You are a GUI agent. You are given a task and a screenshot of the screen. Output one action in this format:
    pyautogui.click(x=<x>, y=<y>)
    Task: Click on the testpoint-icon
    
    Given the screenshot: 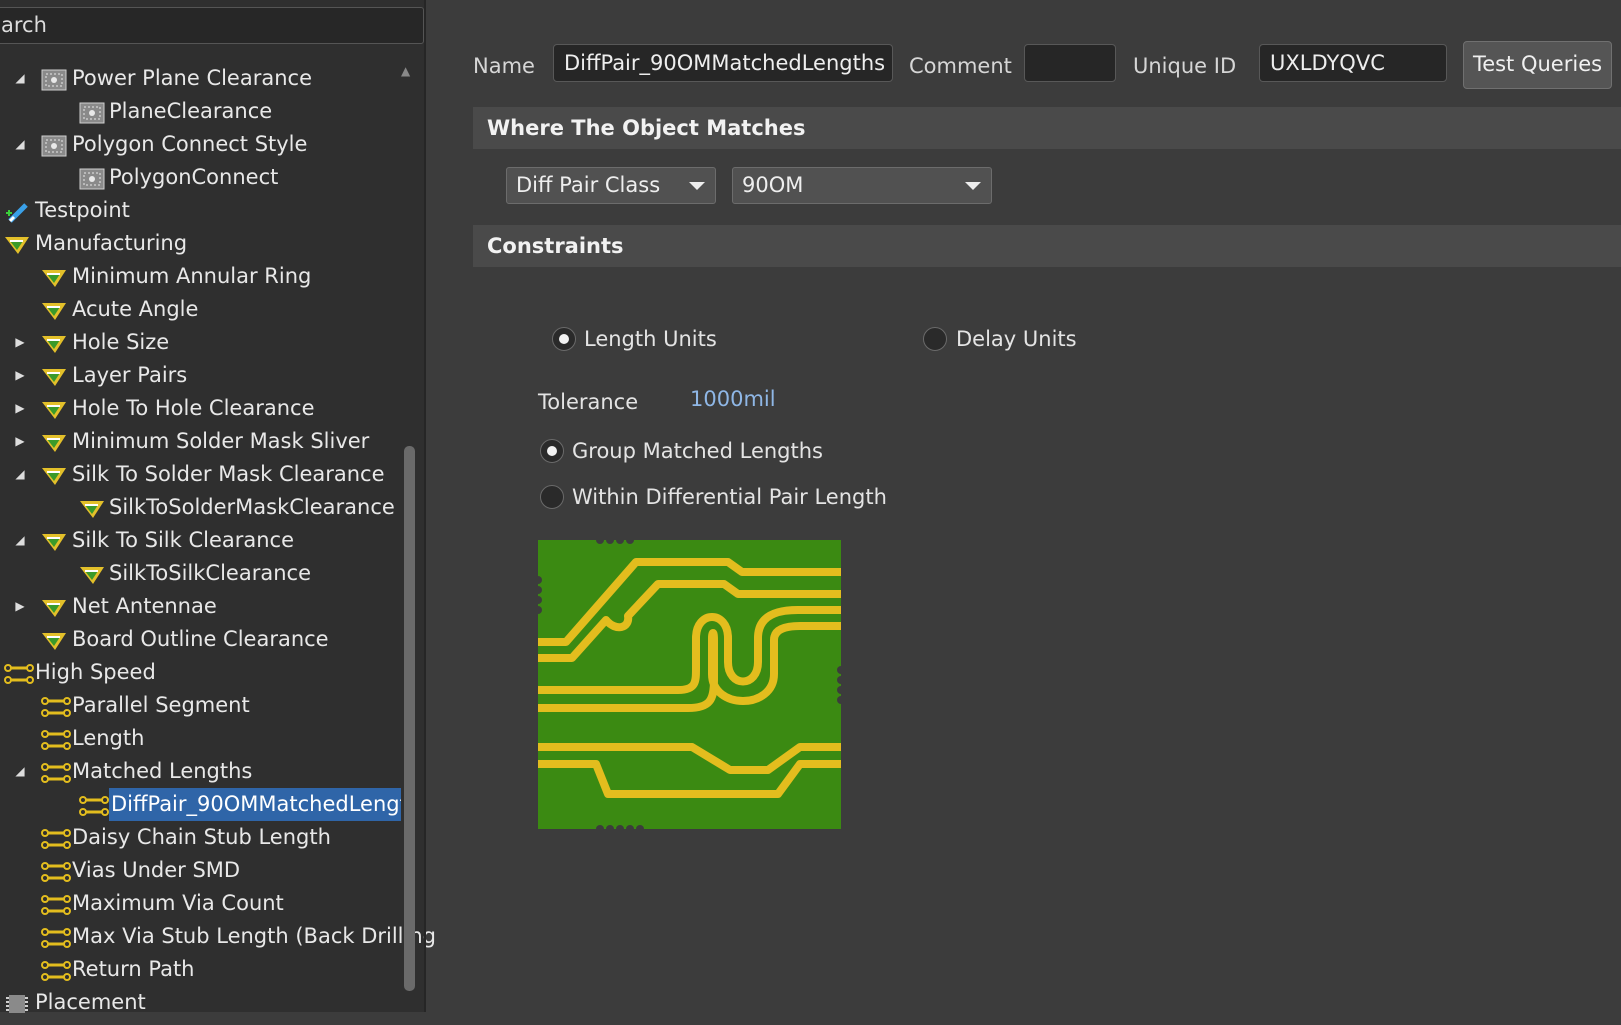 What is the action you would take?
    pyautogui.click(x=17, y=211)
    